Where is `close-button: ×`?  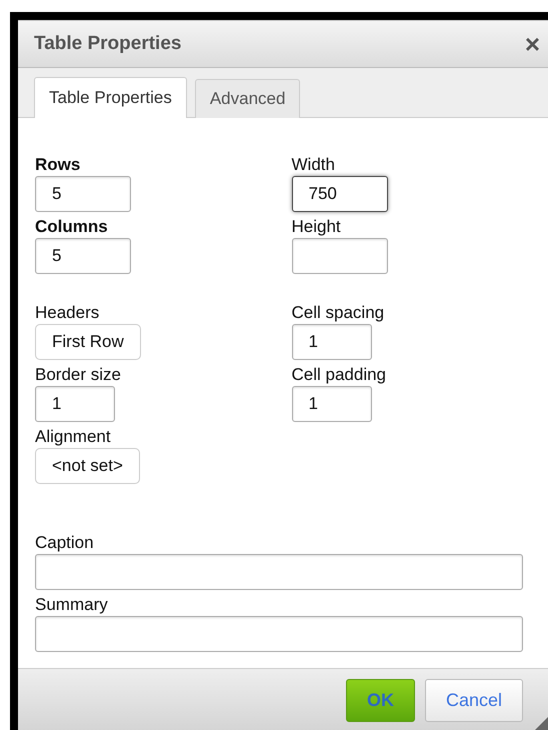 close-button: × is located at coordinates (536, 44).